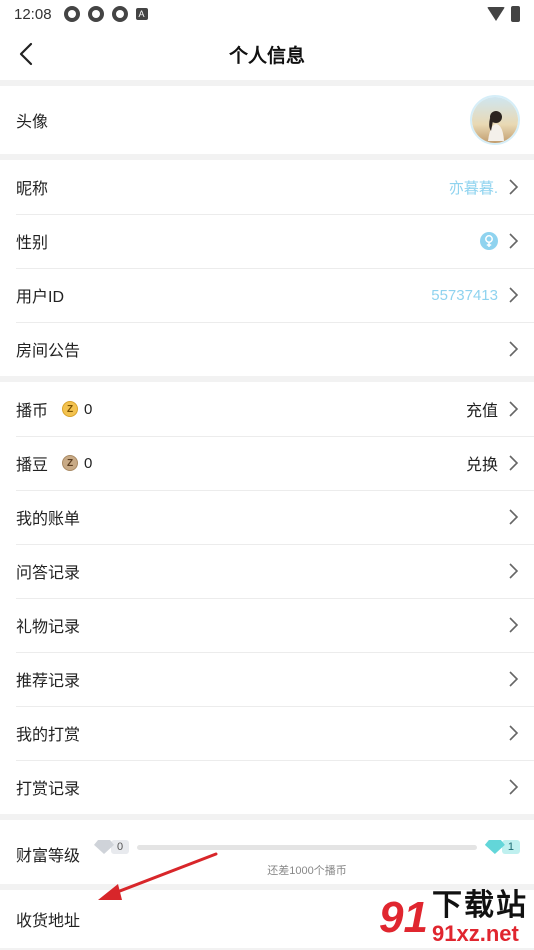 The image size is (534, 950). Describe the element at coordinates (473, 188) in the screenshot. I see `nickname-value: 亦暮暮.` at that location.